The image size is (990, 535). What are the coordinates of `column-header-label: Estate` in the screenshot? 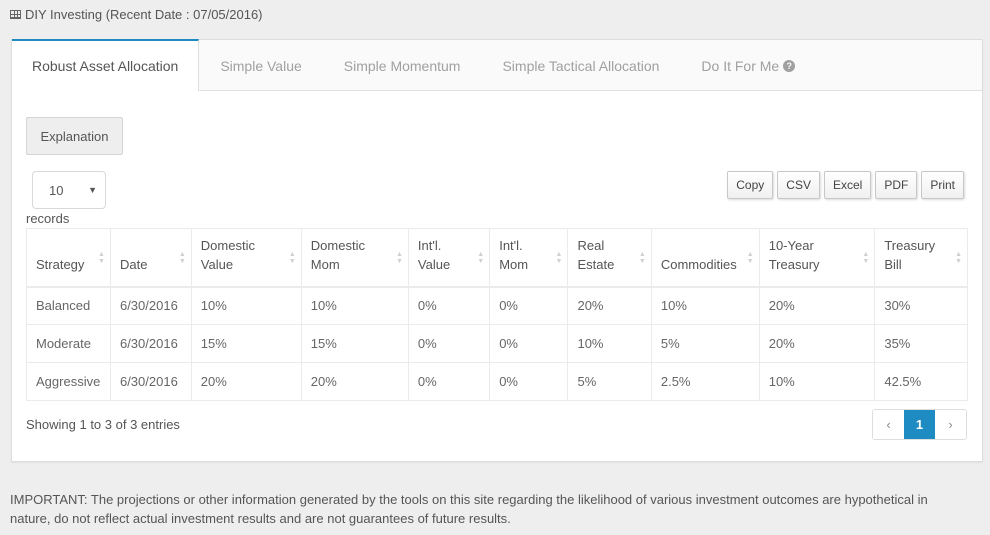 It's located at (596, 264).